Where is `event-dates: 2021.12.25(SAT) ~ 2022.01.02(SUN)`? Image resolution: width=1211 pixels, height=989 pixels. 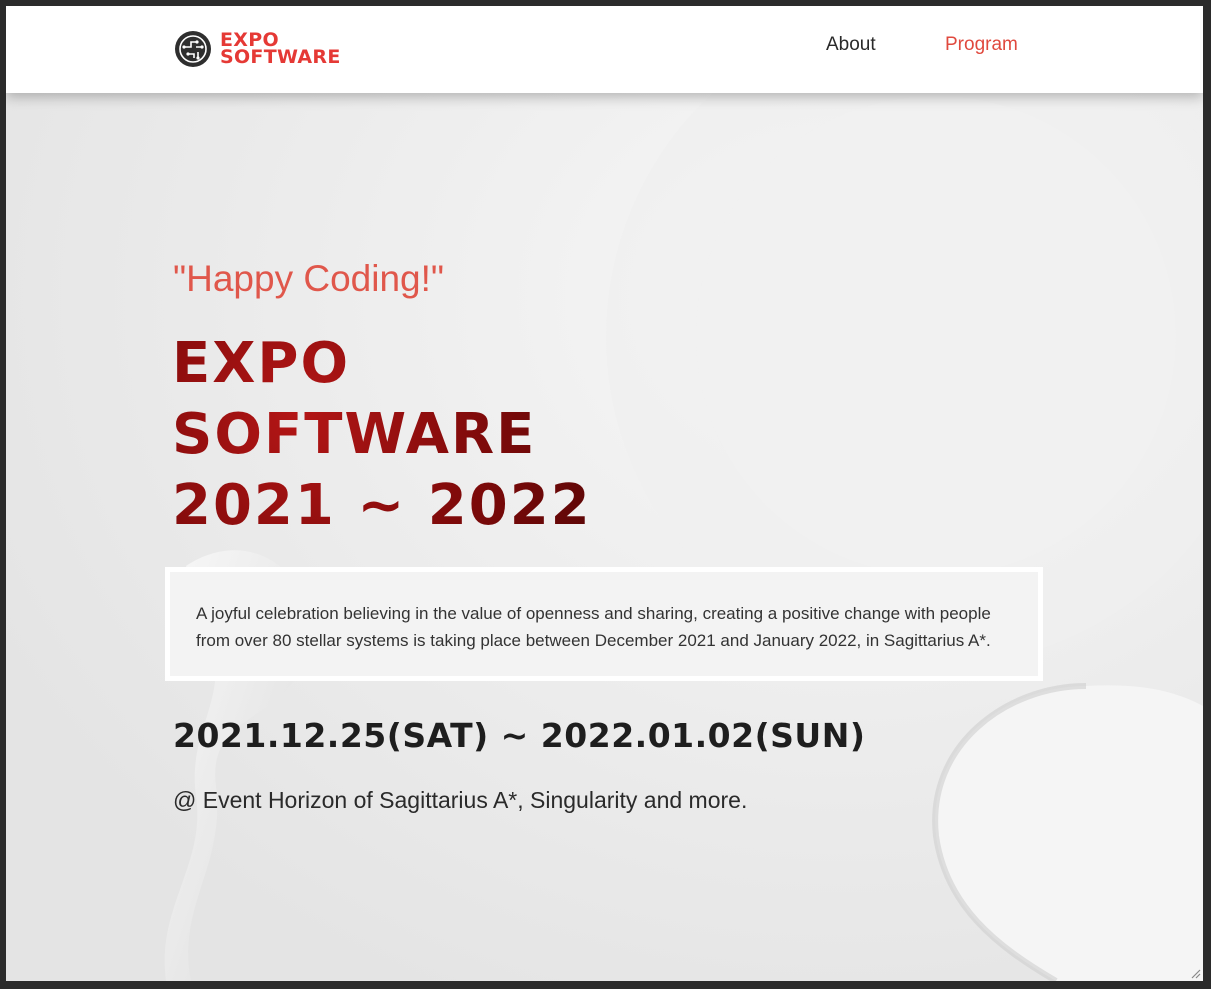
event-dates: 2021.12.25(SAT) ~ 2022.01.02(SUN) is located at coordinates (519, 735).